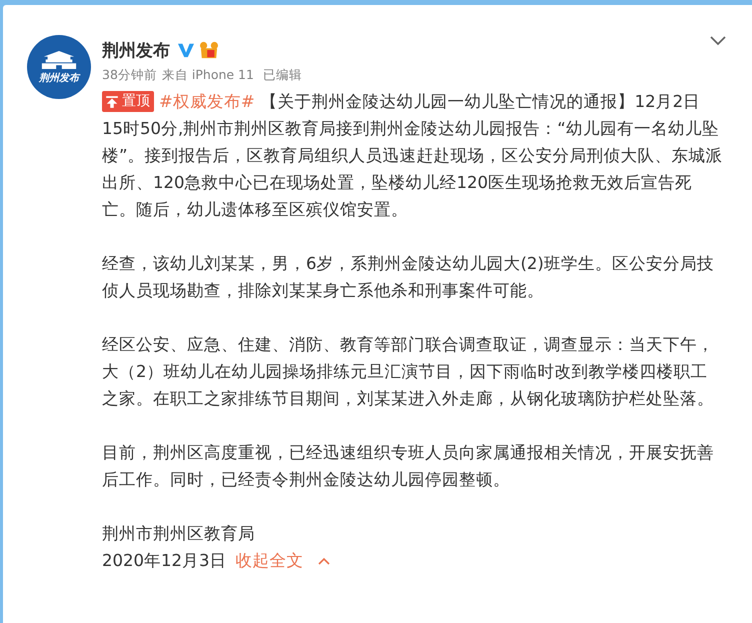 The image size is (752, 623). Describe the element at coordinates (413, 169) in the screenshot. I see `post-paragraph: 15时50分,荆州市荆州区教育局接到荆州金陵达幼儿园报告：“幼儿园有一名幼儿坠楼”。接到报告后，区教育局组织人员迅速赶赴现场，区公安分局刑侦大队、东城派出所、120急救中心已在现场处置，坠楼幼儿经120医生现场抢救无效后宣告死亡。随后，幼儿遗体移至区殡仪馆安置。` at that location.